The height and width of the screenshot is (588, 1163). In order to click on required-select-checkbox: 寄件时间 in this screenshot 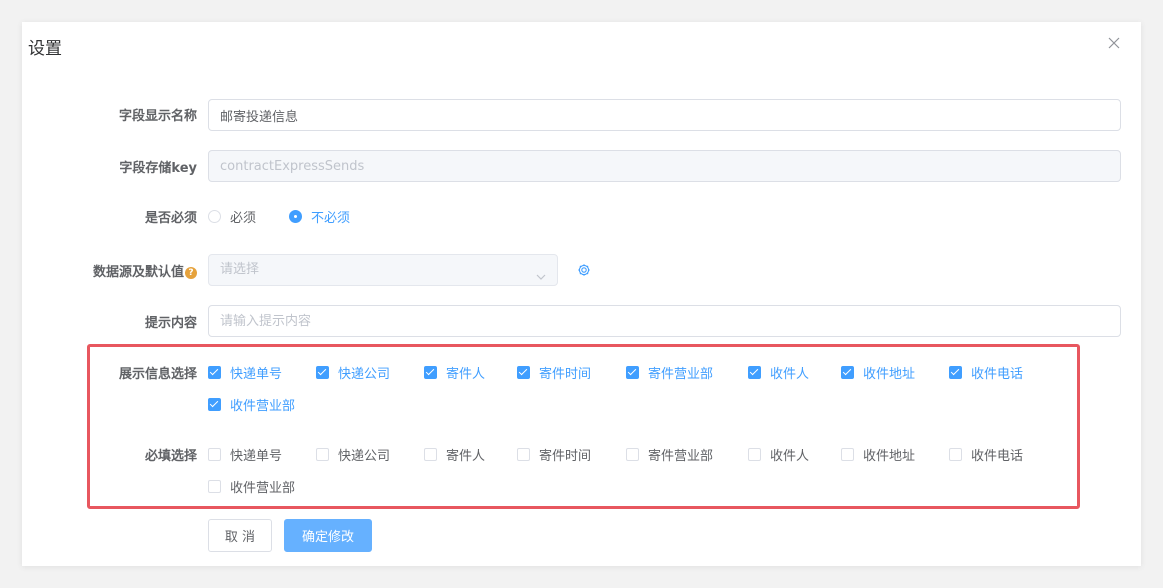, I will do `click(554, 454)`.